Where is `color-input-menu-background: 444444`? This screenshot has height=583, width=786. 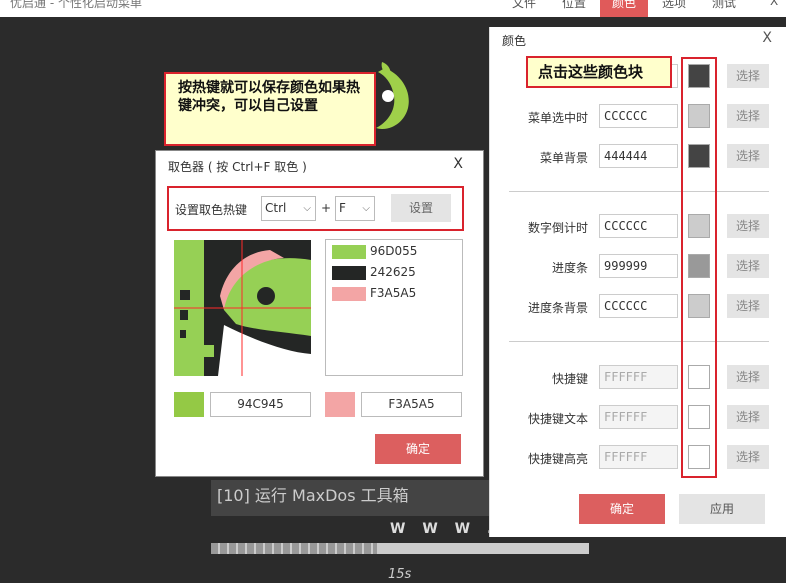 color-input-menu-background: 444444 is located at coordinates (638, 156).